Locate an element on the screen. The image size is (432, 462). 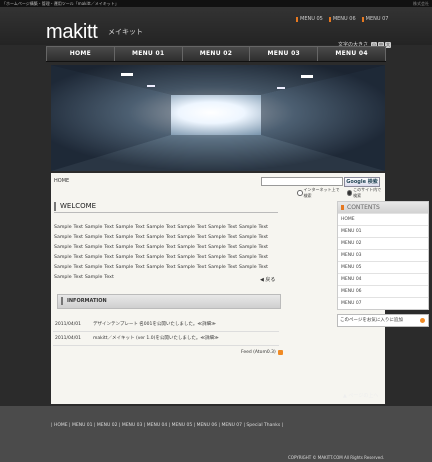
search-scope-web: インターネット上で検索 is located at coordinates (320, 193).